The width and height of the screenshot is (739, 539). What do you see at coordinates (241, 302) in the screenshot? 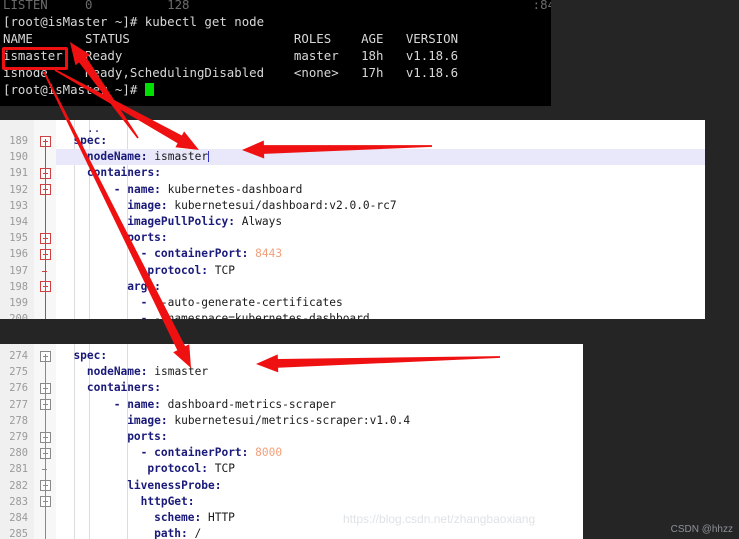
I see `code-line-text: - --auto-generate-certificates` at bounding box center [241, 302].